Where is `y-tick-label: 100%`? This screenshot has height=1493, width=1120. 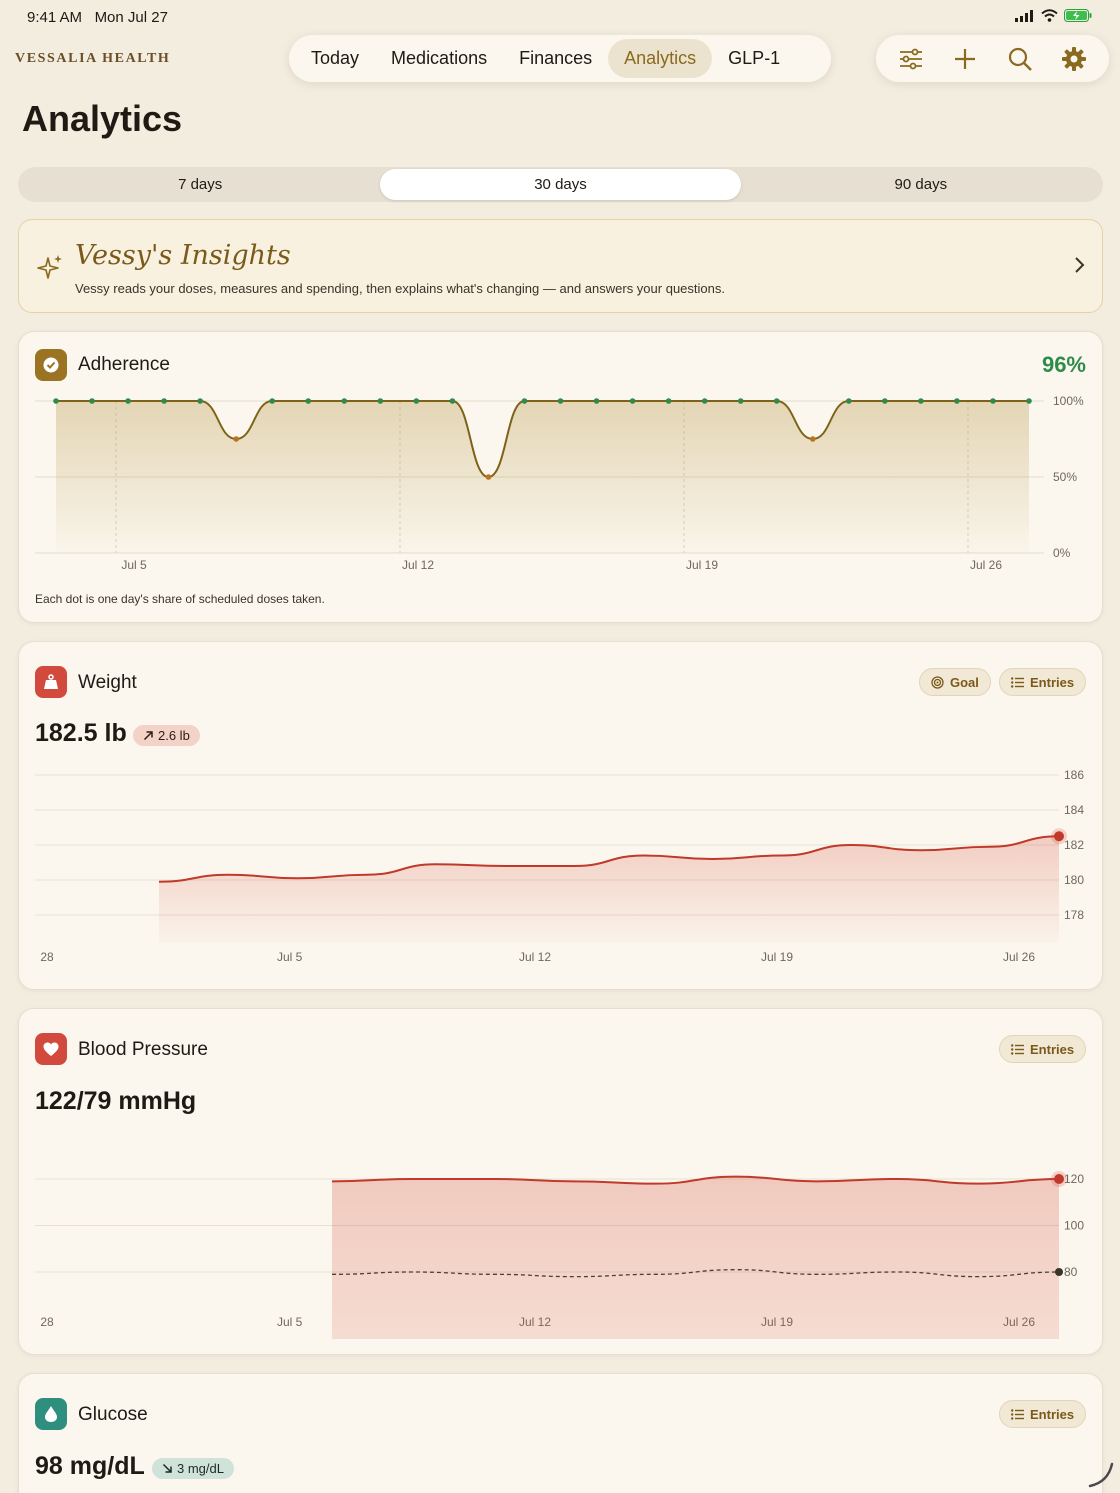 y-tick-label: 100% is located at coordinates (1068, 401).